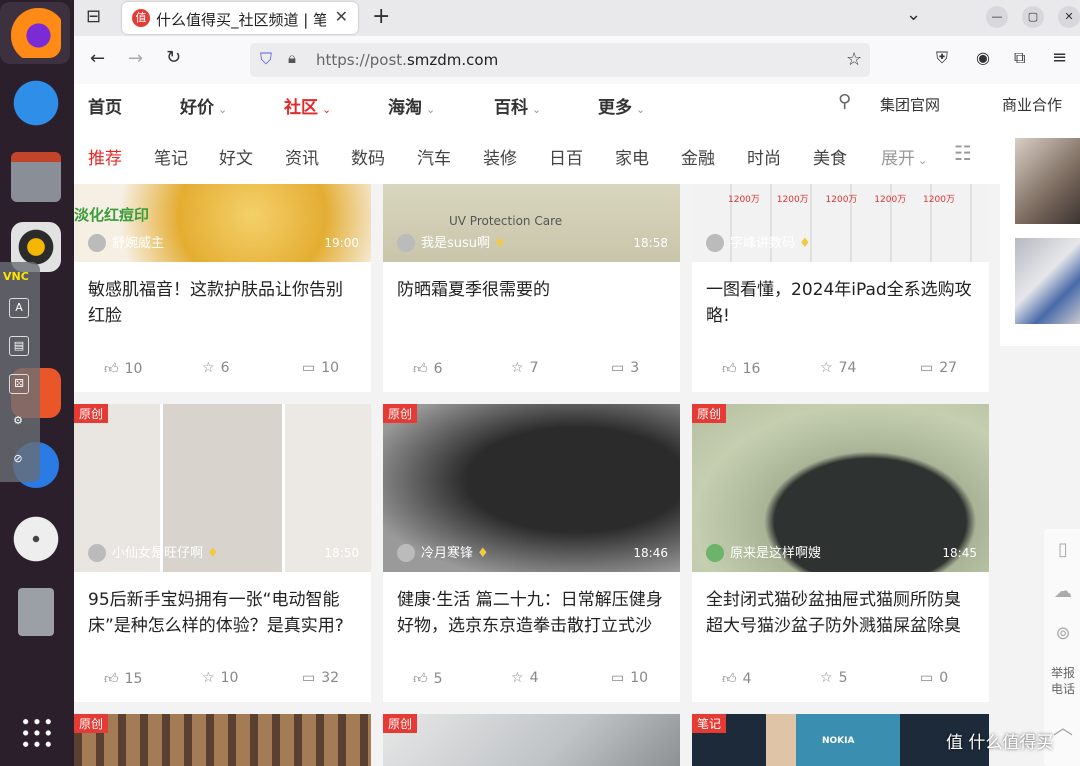  Describe the element at coordinates (341, 16) in the screenshot. I see `close-tab-icon: ✕` at that location.